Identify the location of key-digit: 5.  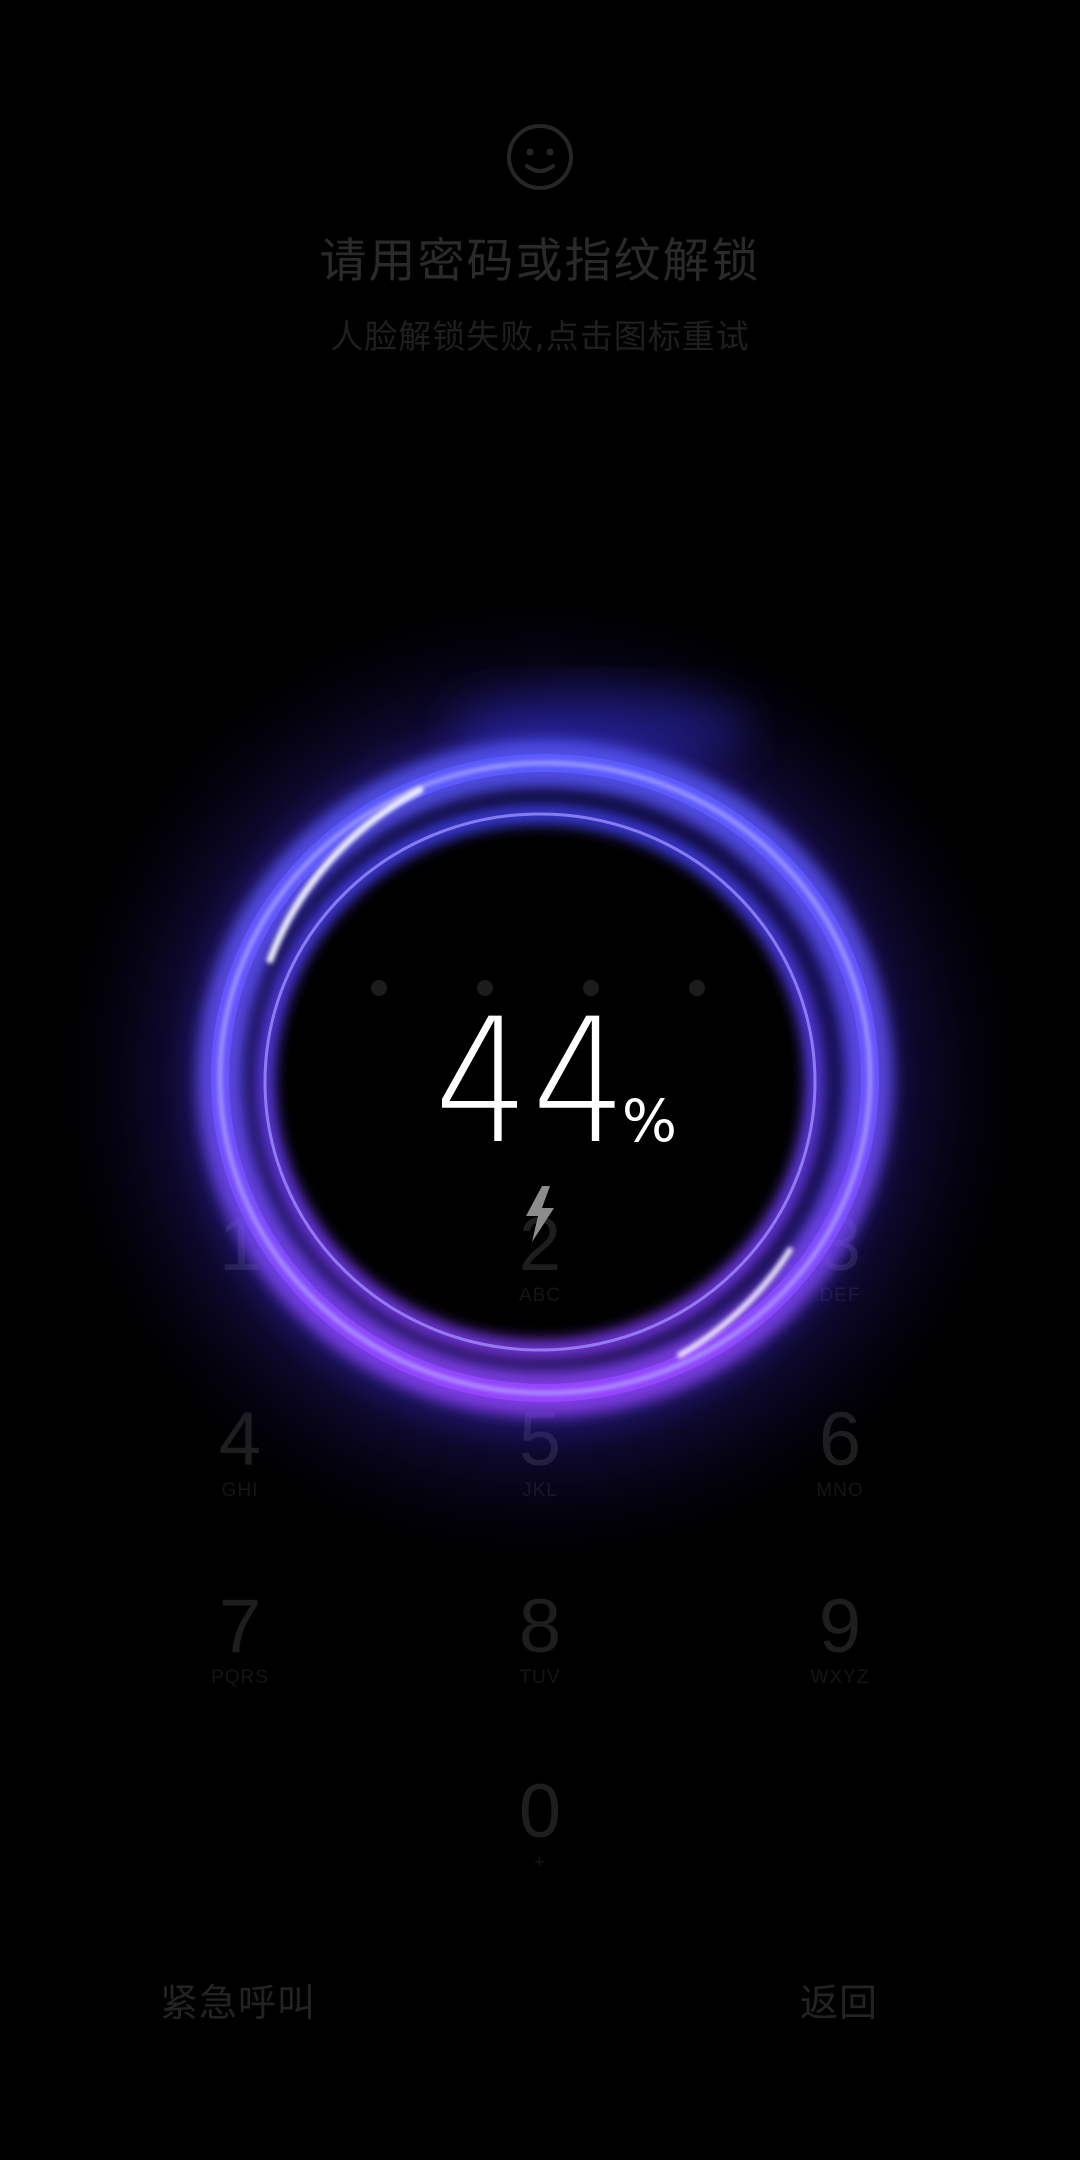
(540, 1439).